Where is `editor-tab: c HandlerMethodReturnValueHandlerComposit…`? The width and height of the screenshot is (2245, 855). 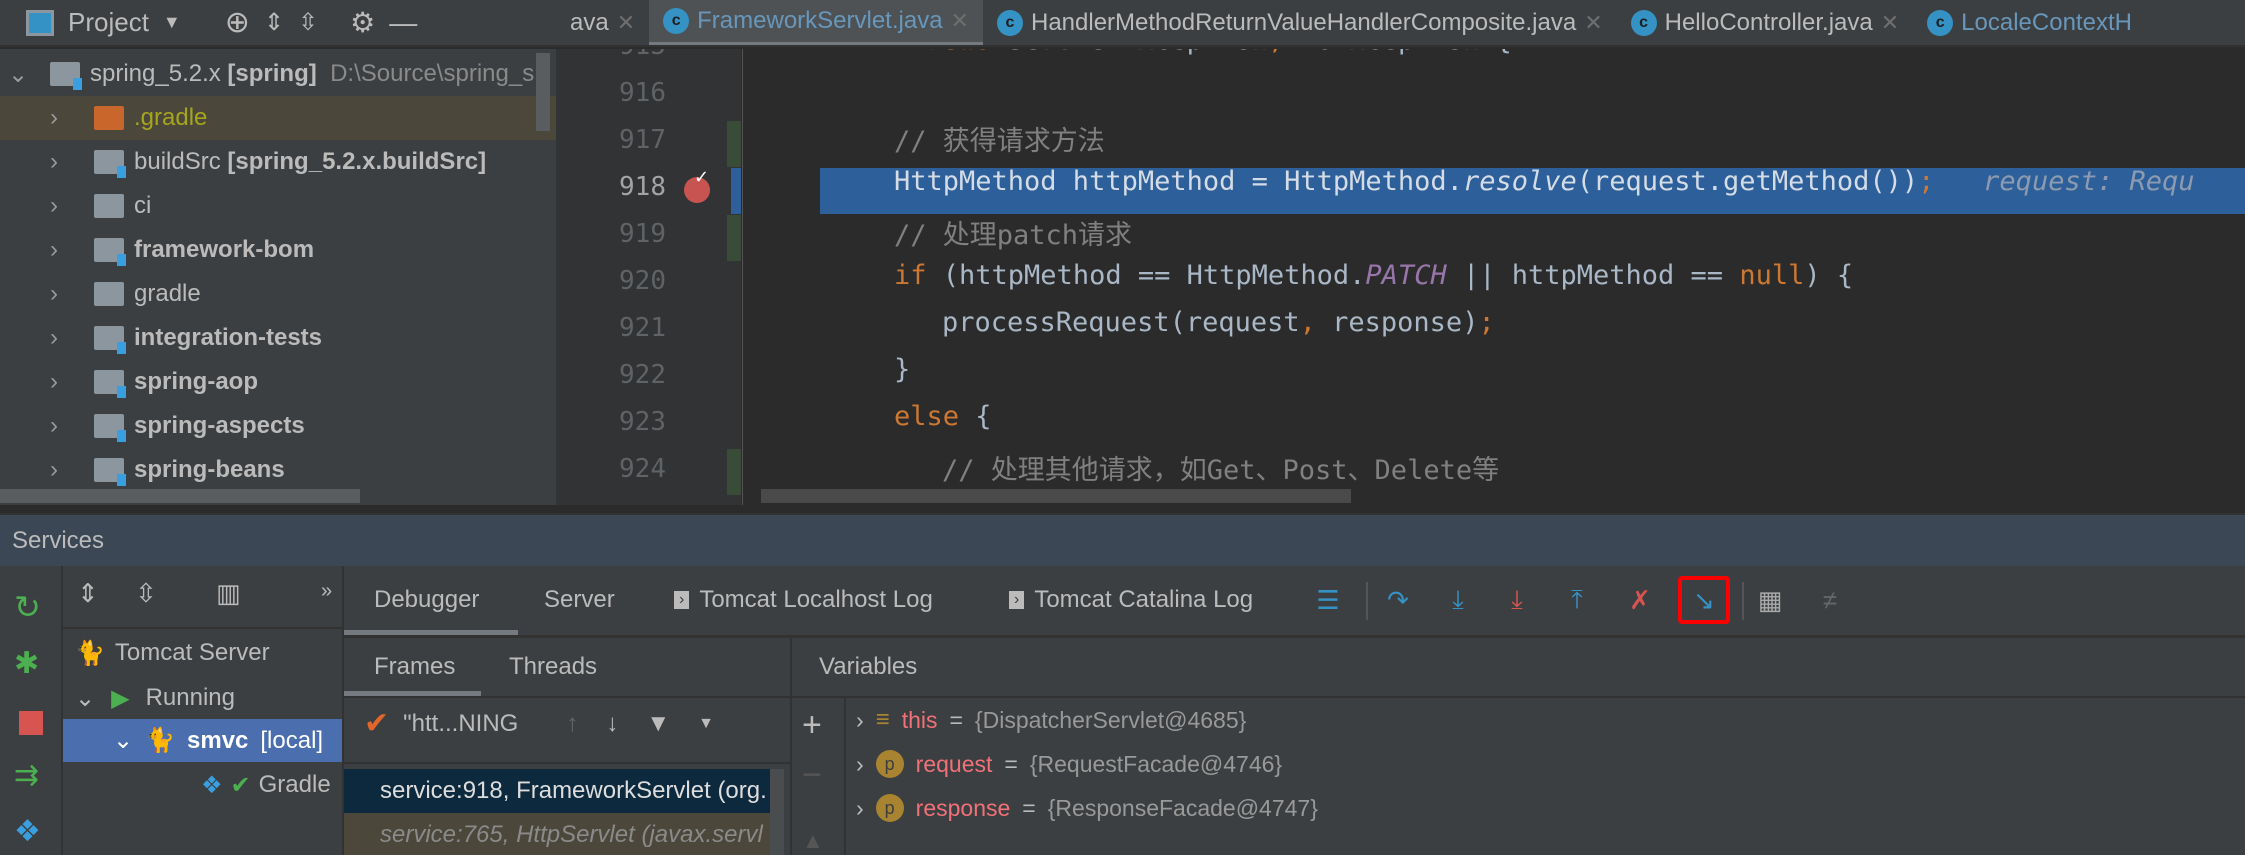 editor-tab: c HandlerMethodReturnValueHandlerComposit… is located at coordinates (1300, 22).